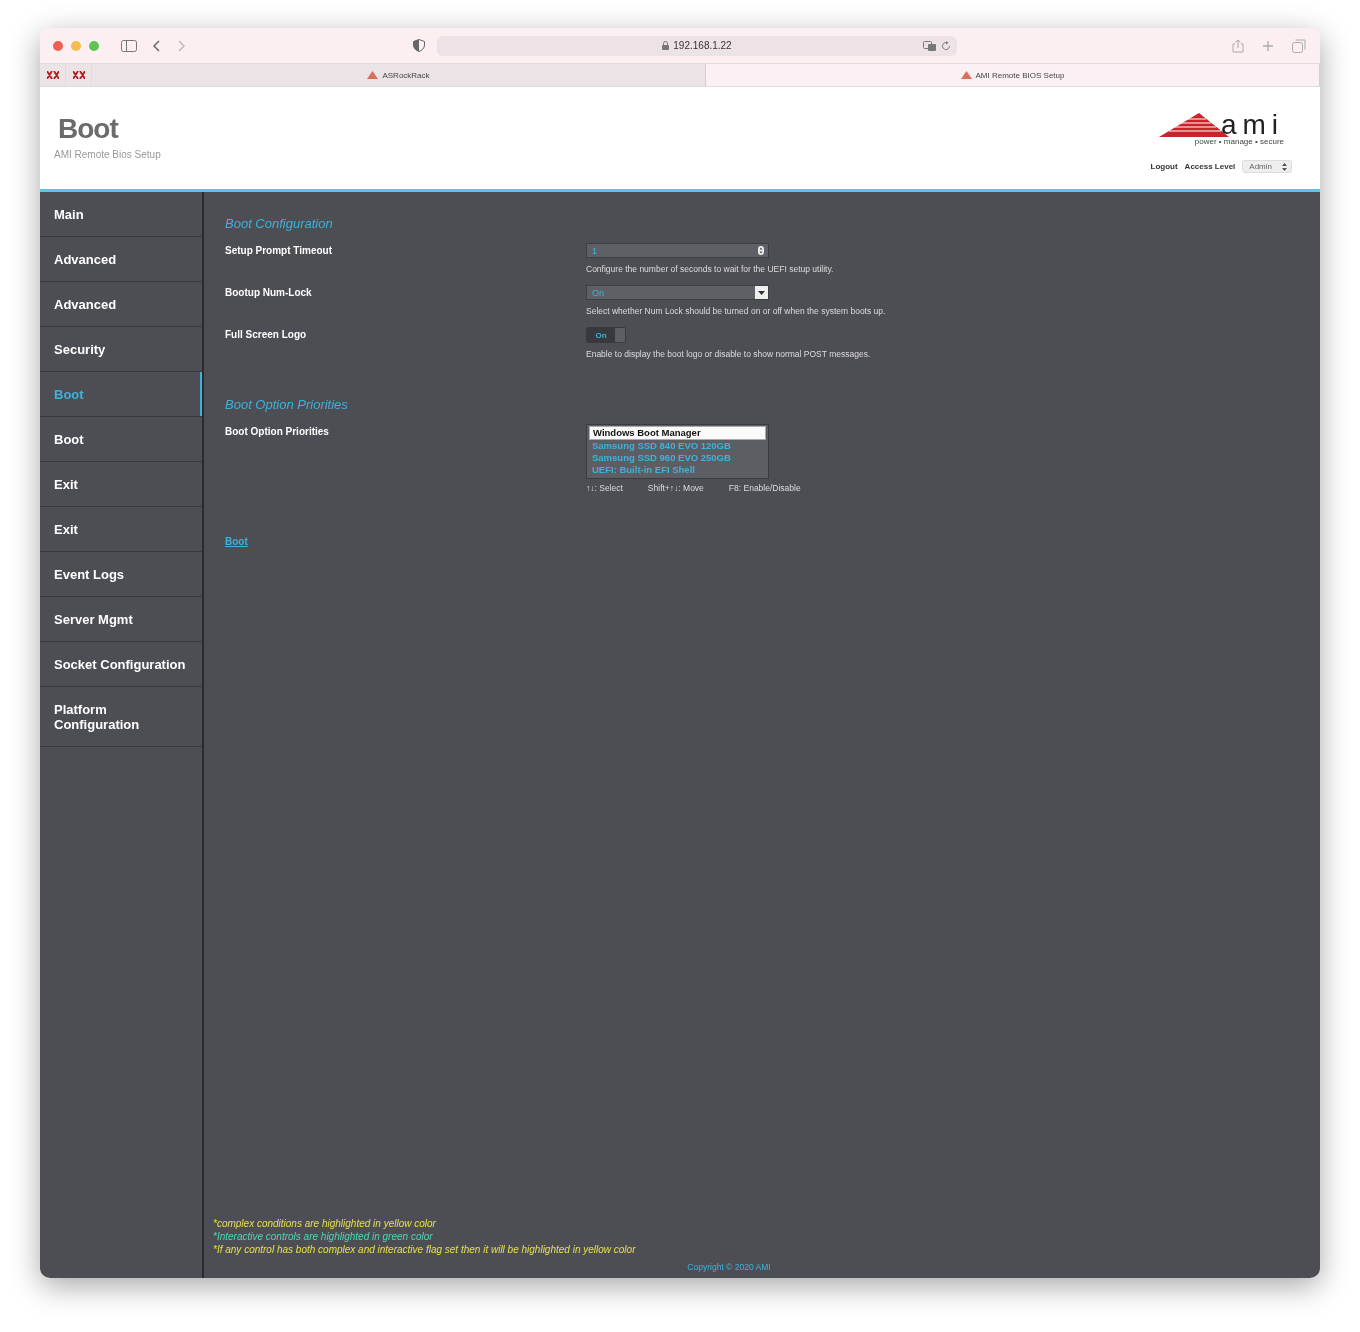 The width and height of the screenshot is (1360, 1332). What do you see at coordinates (946, 45) in the screenshot?
I see `reload-icon` at bounding box center [946, 45].